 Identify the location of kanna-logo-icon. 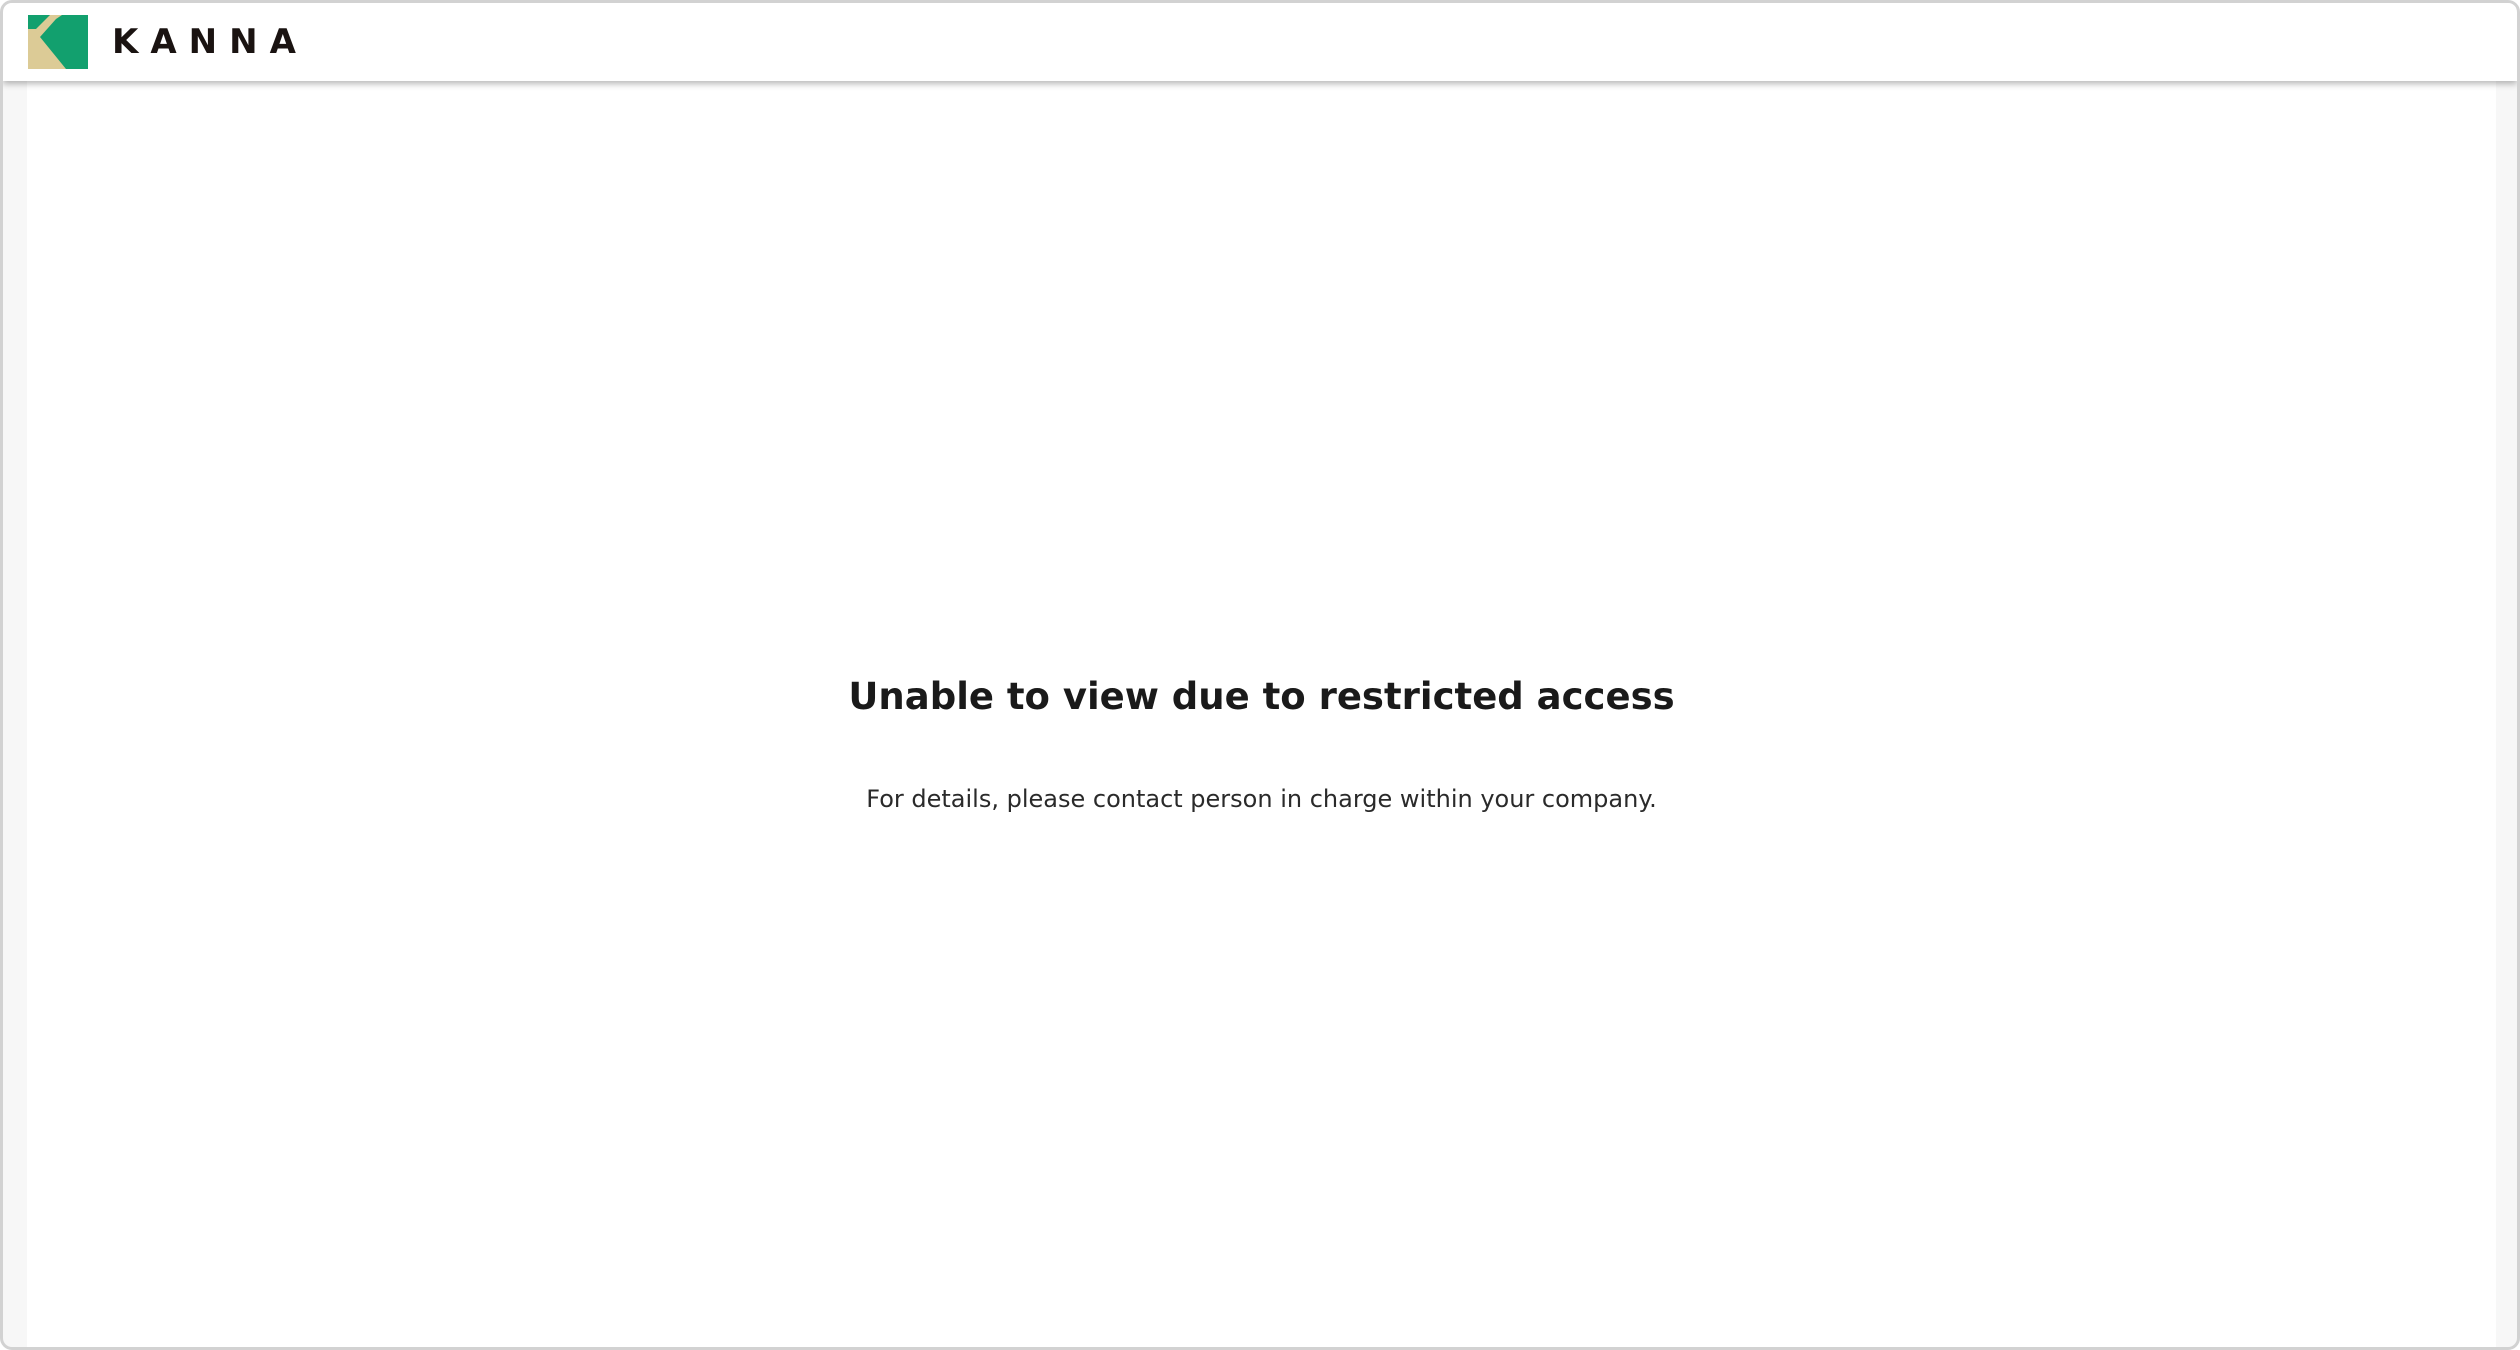
(58, 42).